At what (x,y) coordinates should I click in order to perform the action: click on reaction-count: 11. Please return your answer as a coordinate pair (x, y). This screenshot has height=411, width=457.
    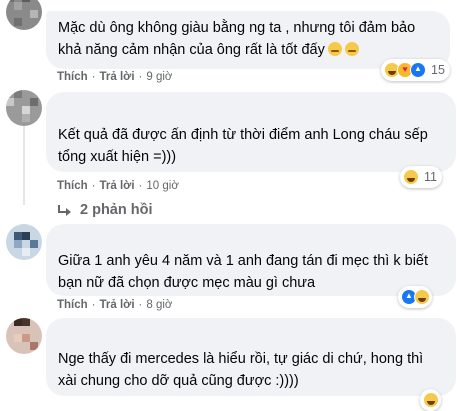
    Looking at the image, I should click on (430, 177).